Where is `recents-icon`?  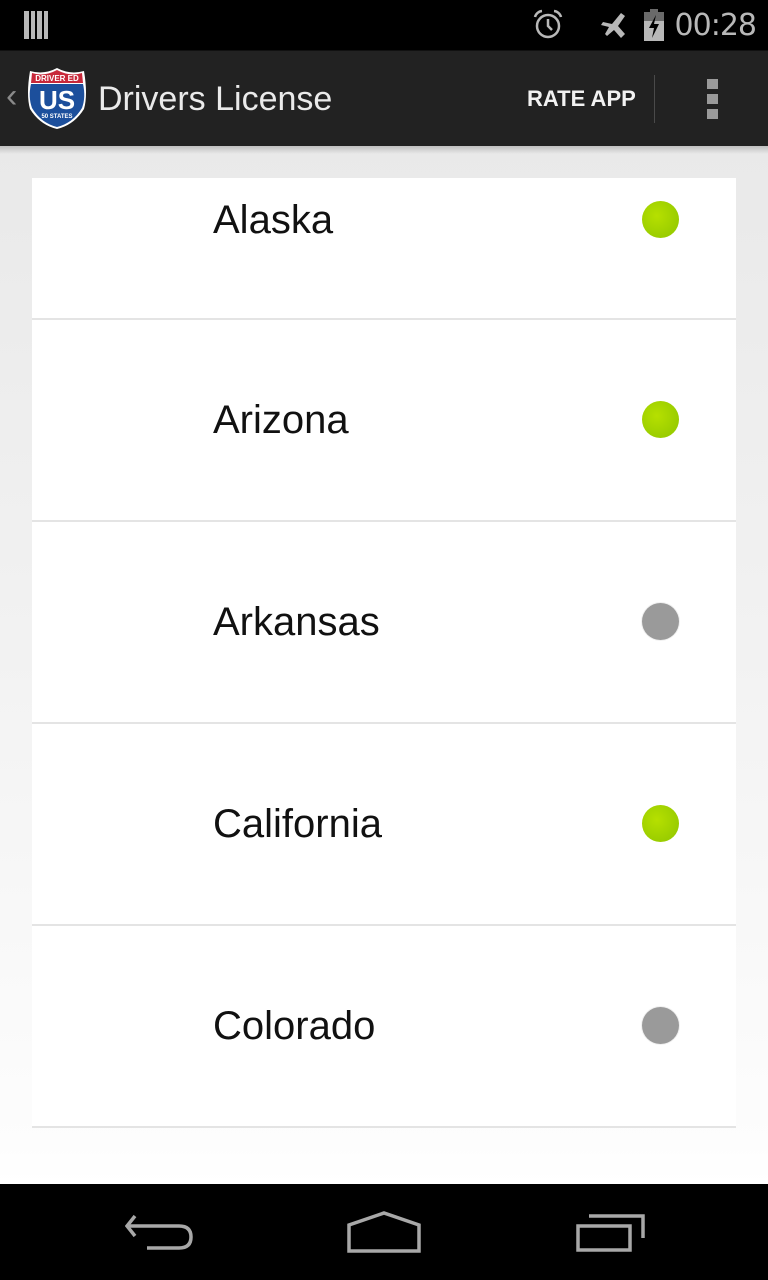
recents-icon is located at coordinates (610, 1233).